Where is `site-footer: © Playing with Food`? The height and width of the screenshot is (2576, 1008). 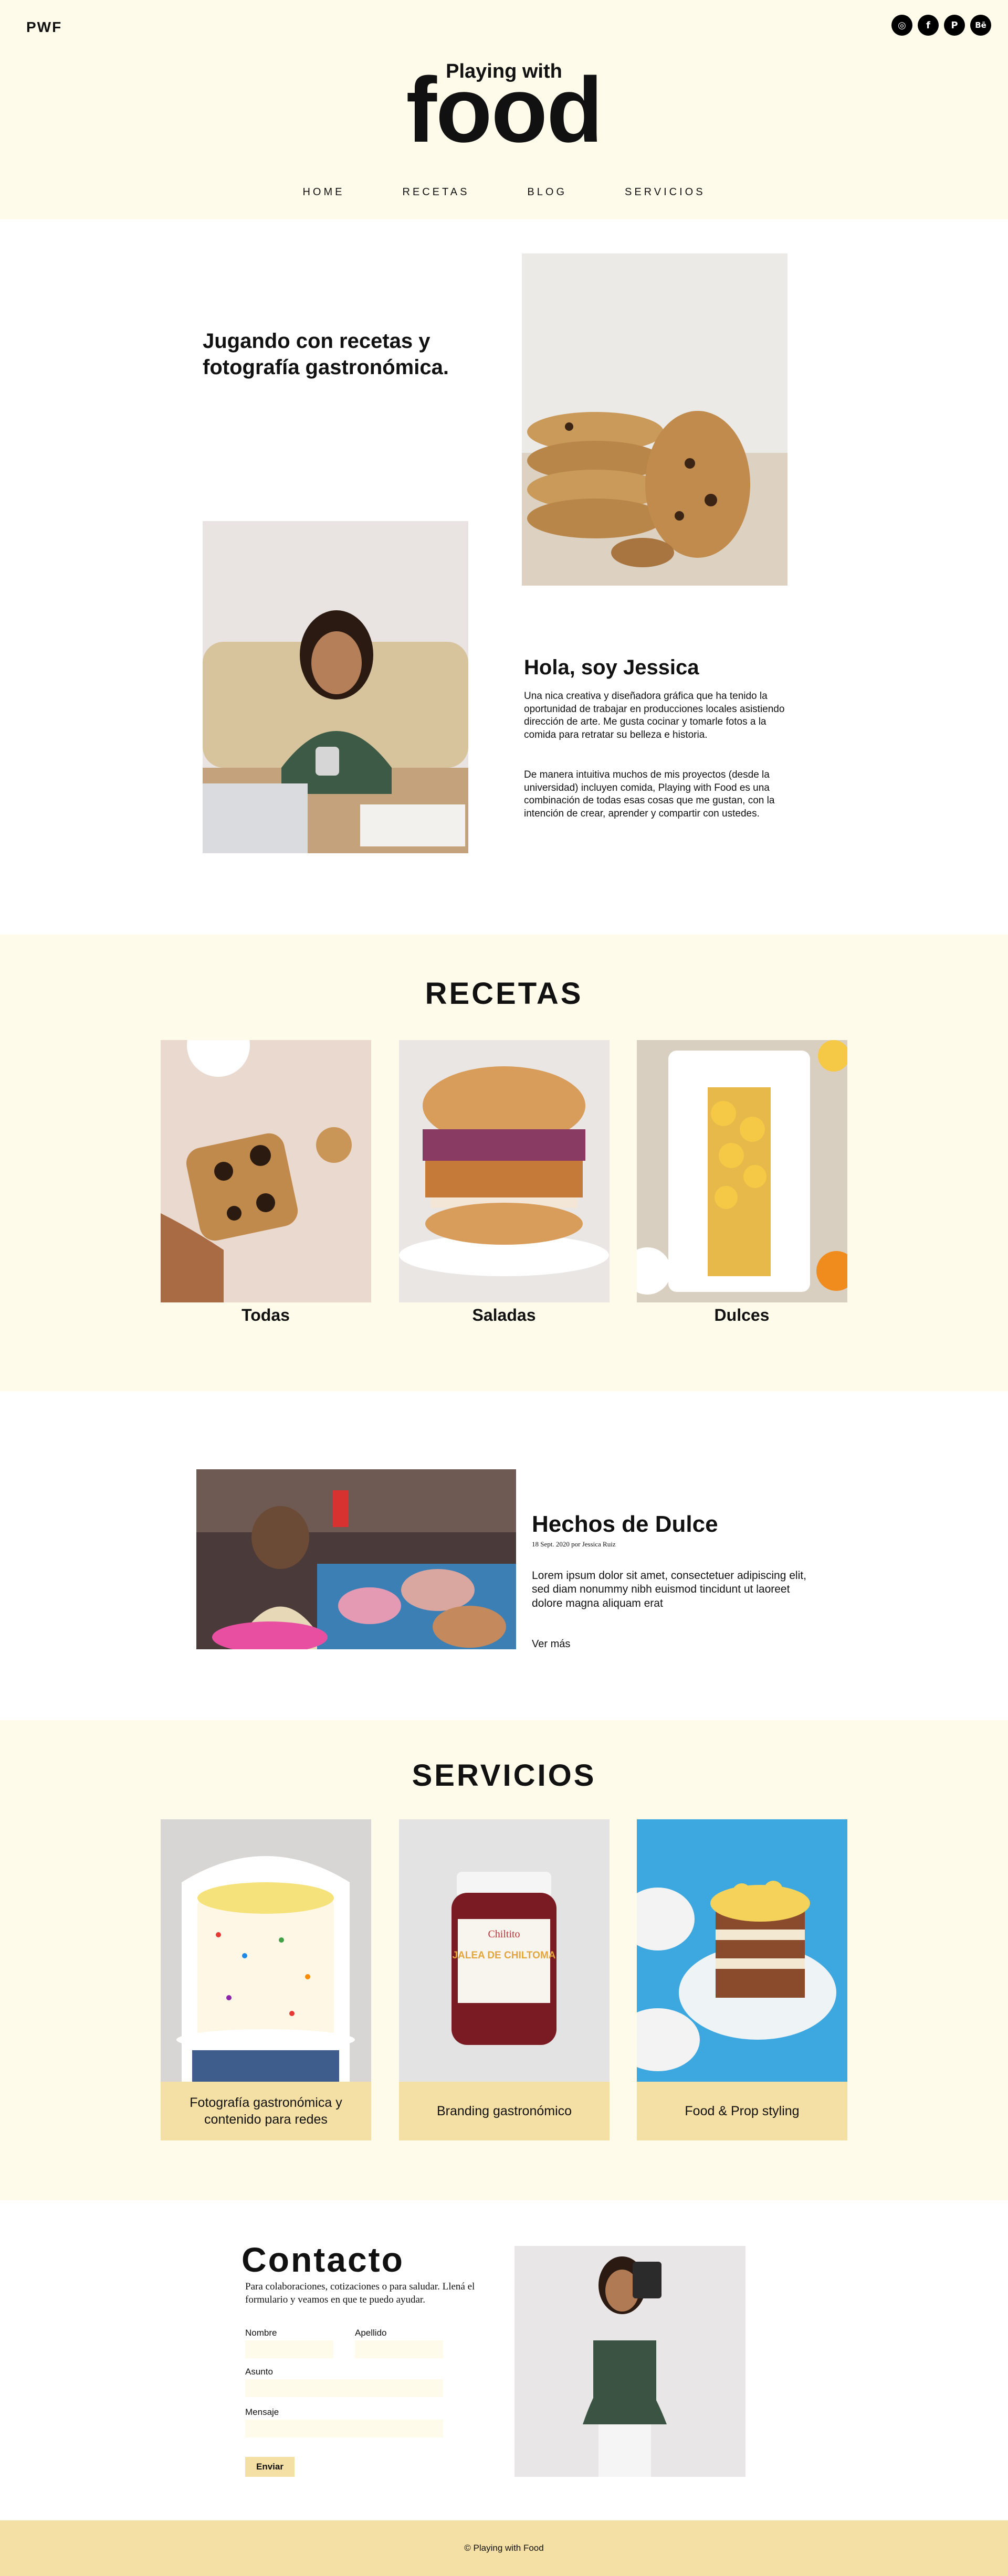
site-footer: © Playing with Food is located at coordinates (504, 2548).